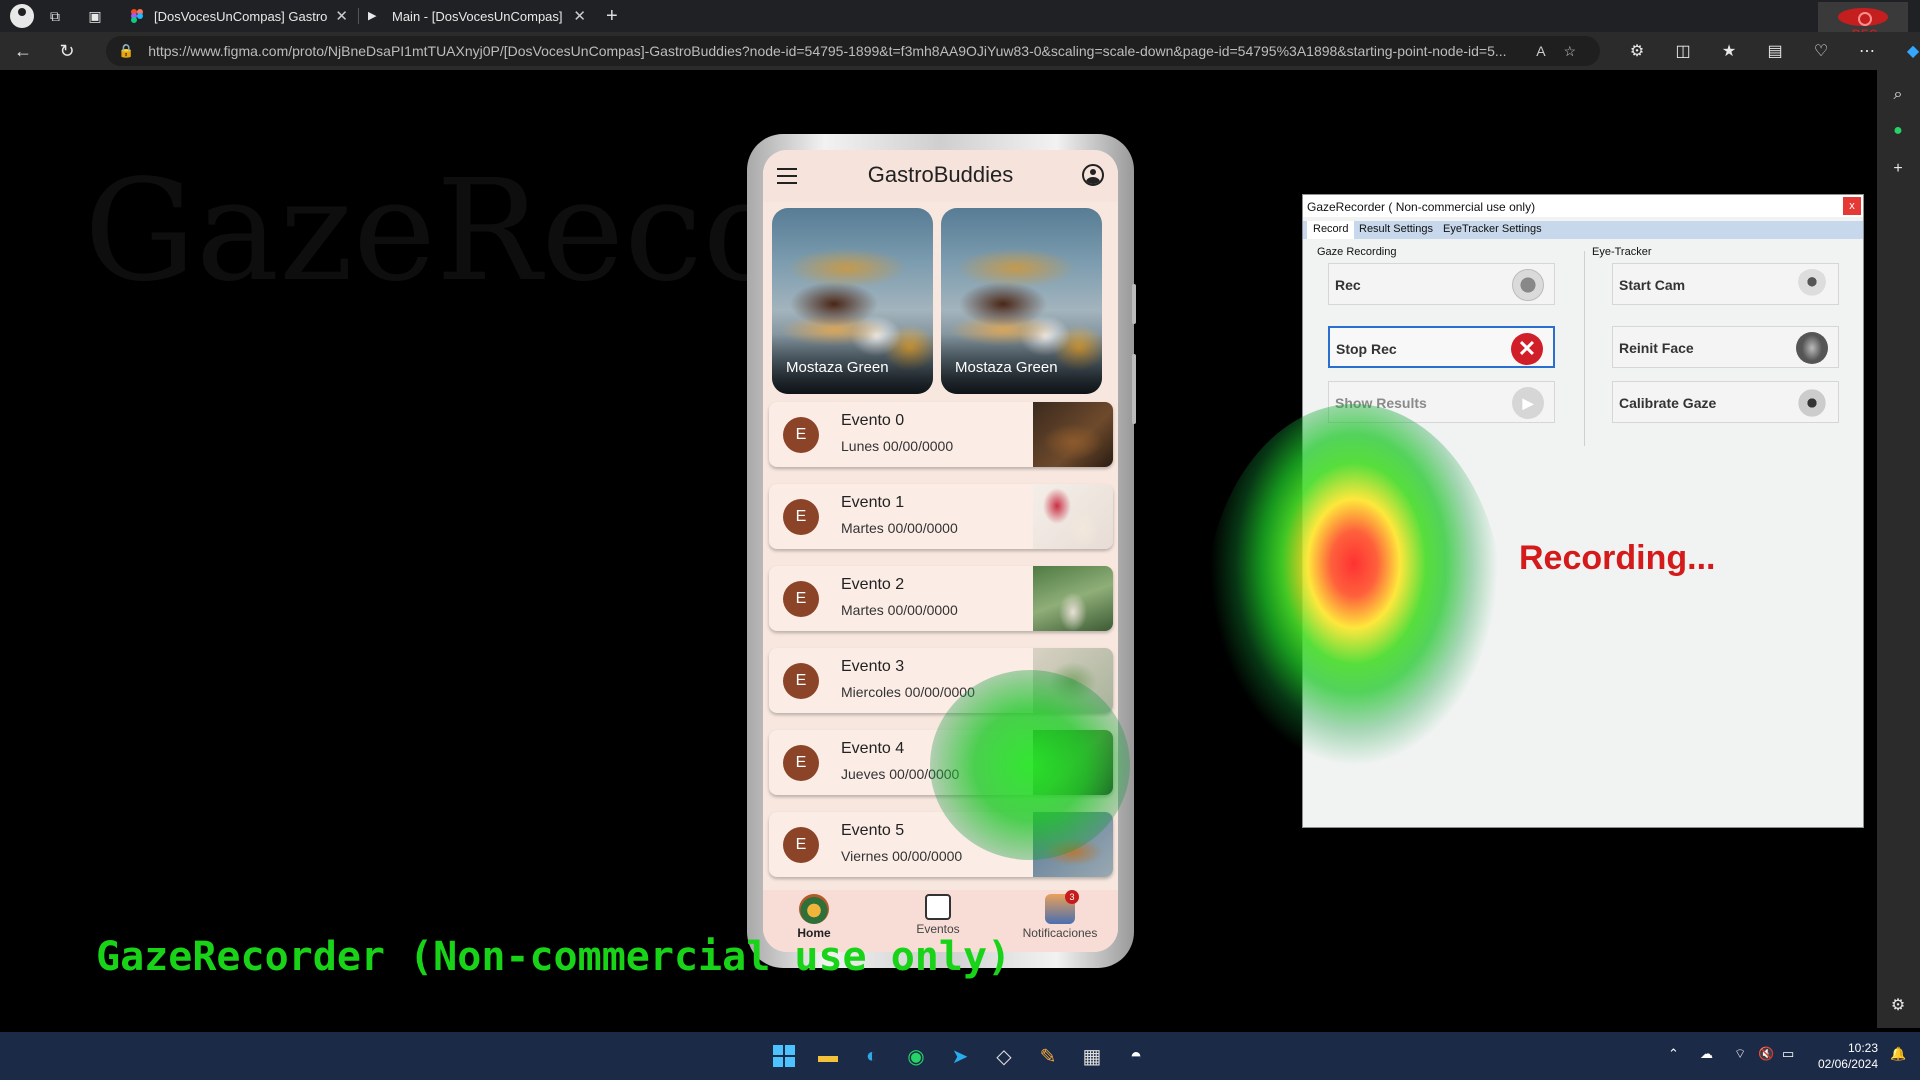 This screenshot has height=1080, width=1920. Describe the element at coordinates (1683, 51) in the screenshot. I see `split-screen-icon: ◫` at that location.